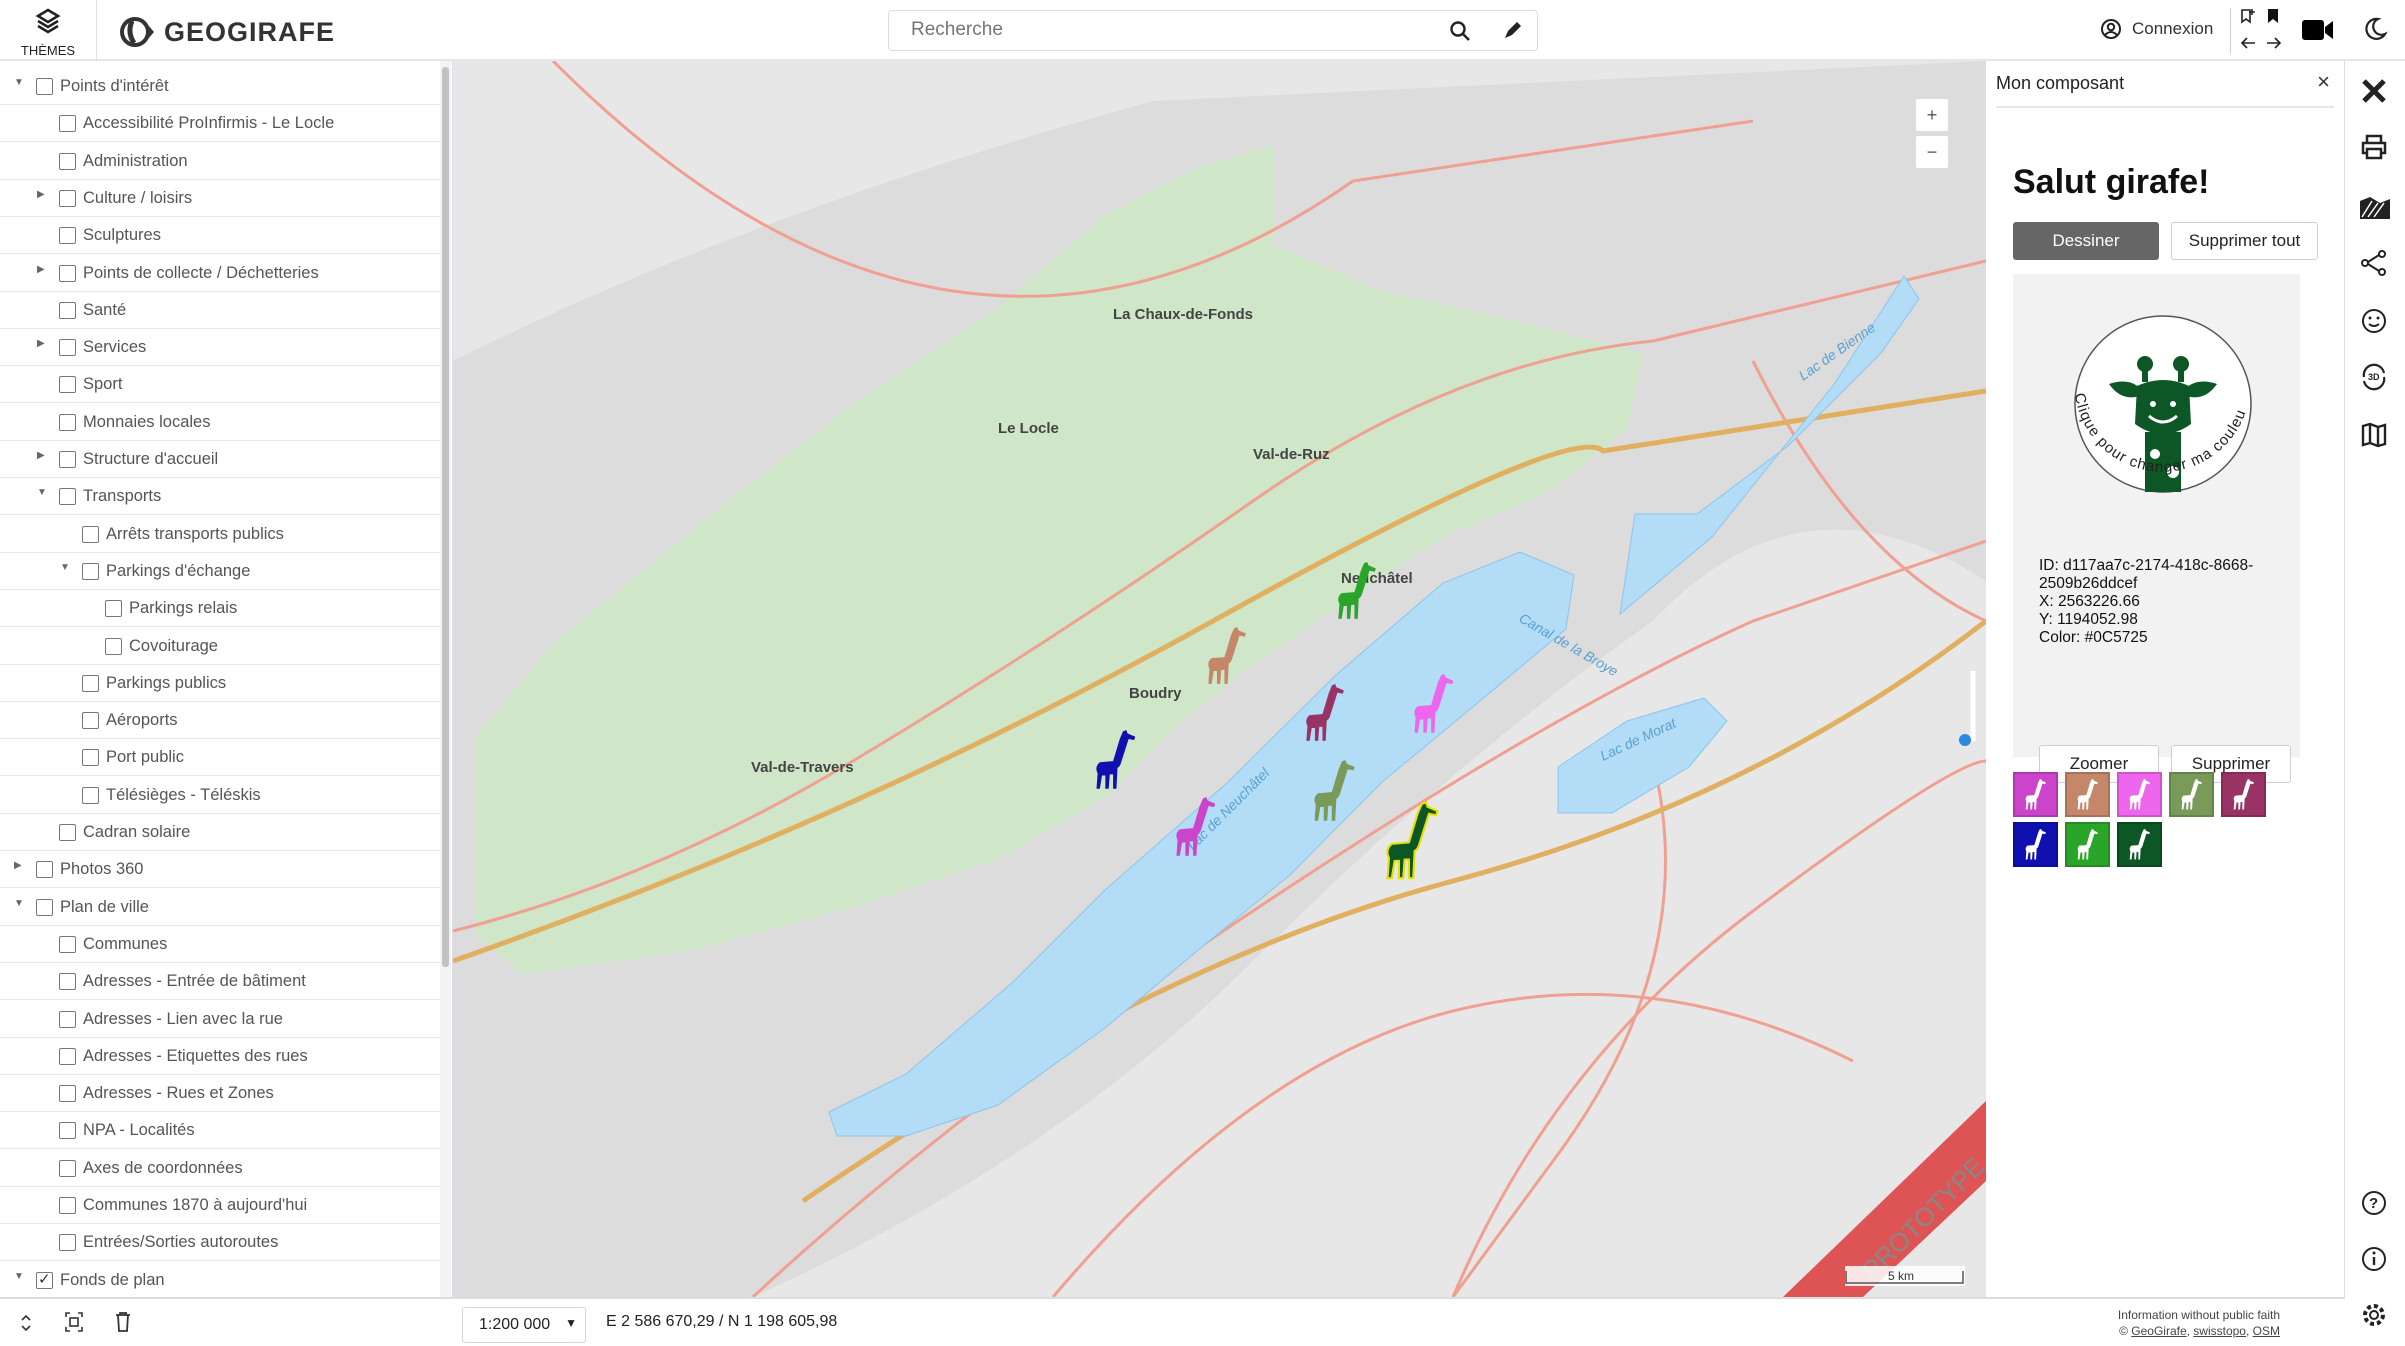 Image resolution: width=2405 pixels, height=1346 pixels. I want to click on layer-tree-item: ▶ Points de collecte / Déchetteries, so click(220, 273).